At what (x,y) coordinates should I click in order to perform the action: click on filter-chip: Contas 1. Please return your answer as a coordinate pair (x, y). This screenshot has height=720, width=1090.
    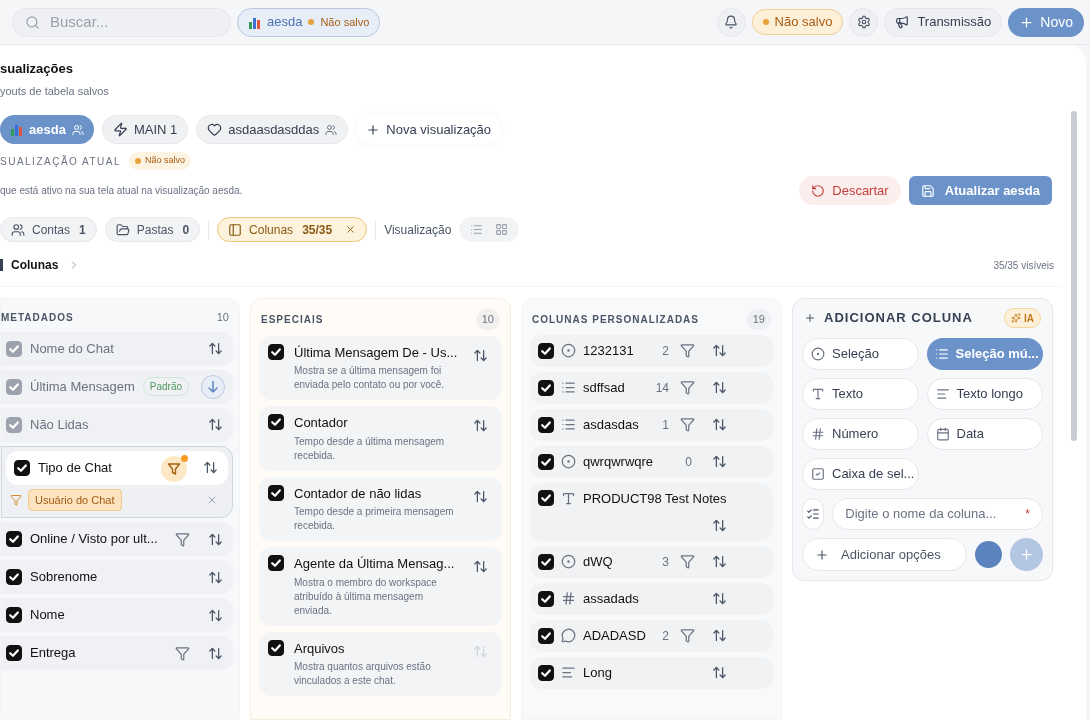
    Looking at the image, I should click on (48, 229).